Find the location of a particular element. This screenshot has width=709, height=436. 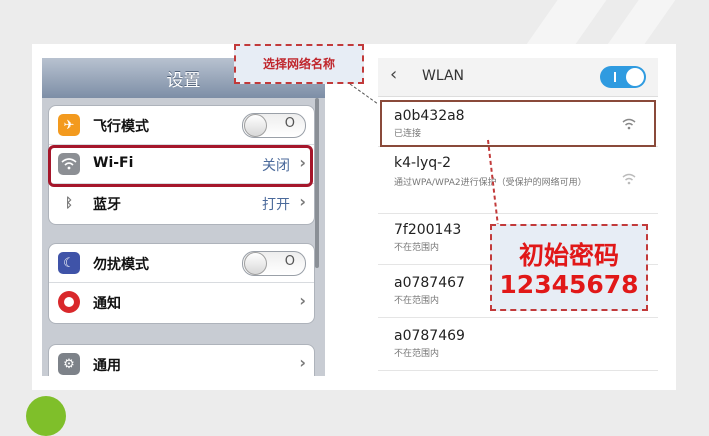

initial-password-callout: 初始密码 12345678 is located at coordinates (569, 267).